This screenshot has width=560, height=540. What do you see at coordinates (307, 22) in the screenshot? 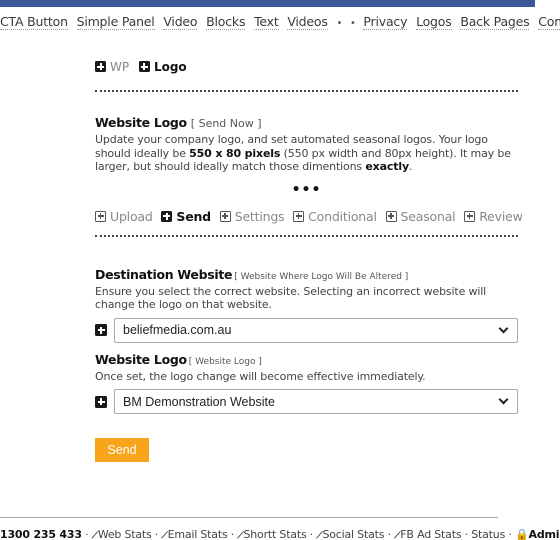
I see `nav-videos: Videos` at bounding box center [307, 22].